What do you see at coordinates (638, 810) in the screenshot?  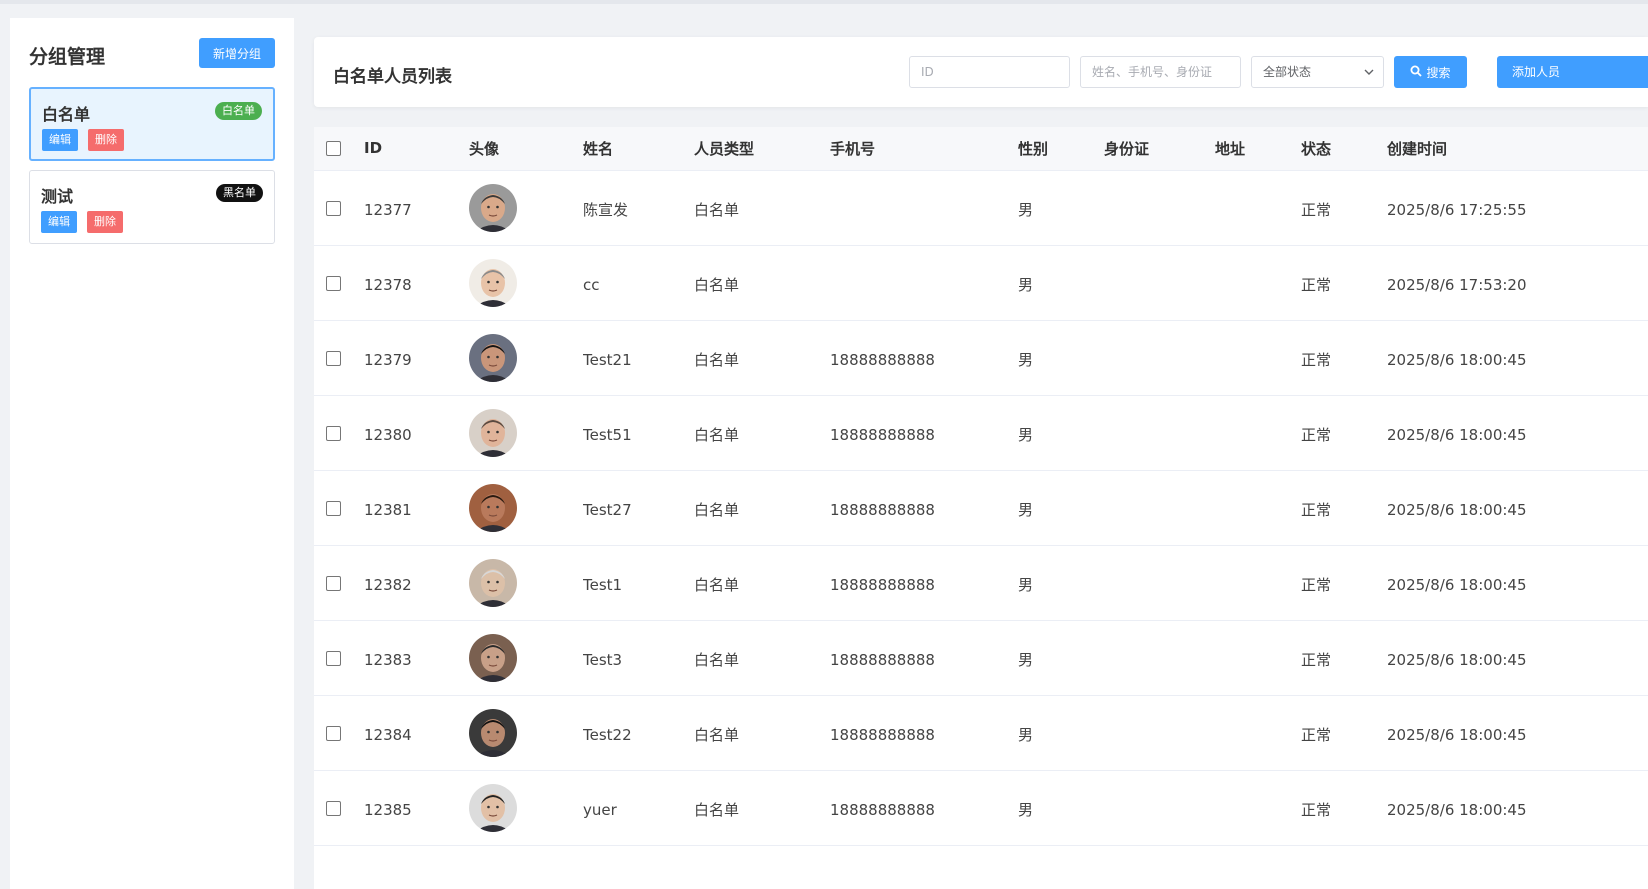 I see `cell-name: yuer` at bounding box center [638, 810].